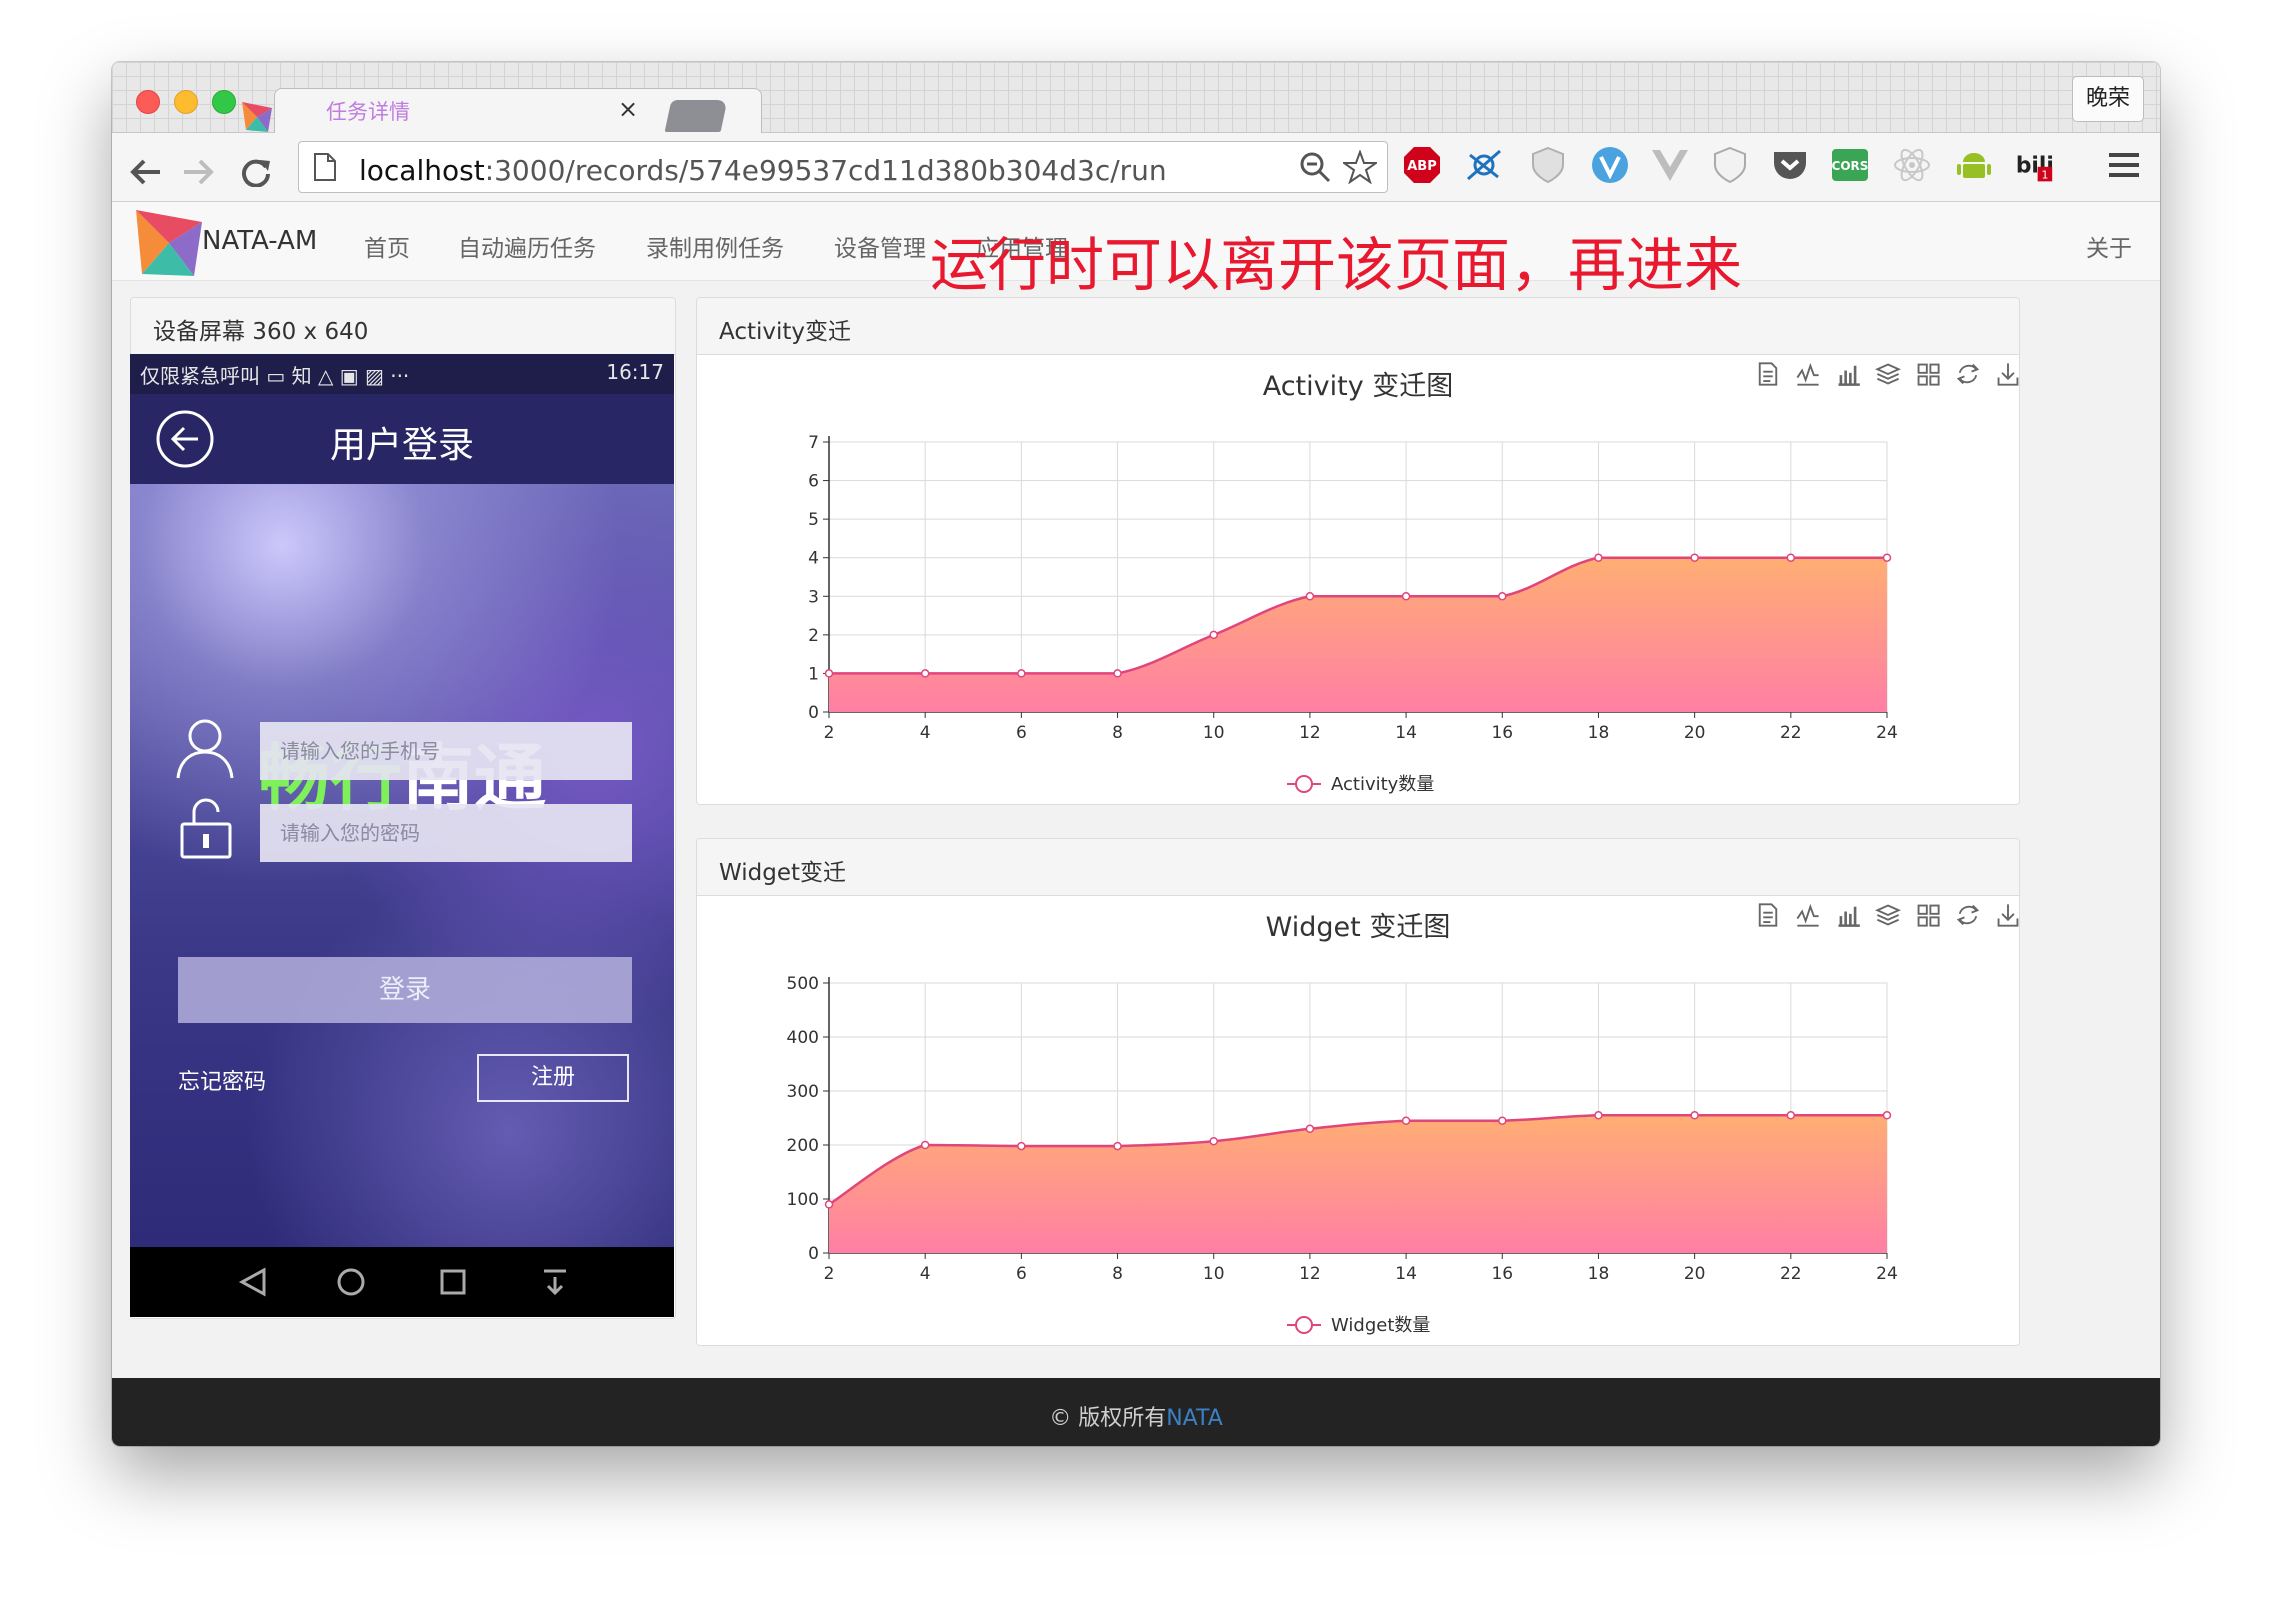 The height and width of the screenshot is (1606, 2272). Describe the element at coordinates (1358, 867) in the screenshot. I see `widget-panel-heading: Widget变迁` at that location.